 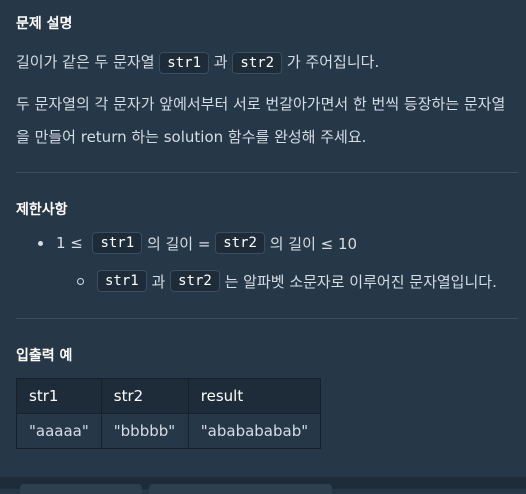 I want to click on text: 길이가 같은 두 문자열, so click(x=85, y=62).